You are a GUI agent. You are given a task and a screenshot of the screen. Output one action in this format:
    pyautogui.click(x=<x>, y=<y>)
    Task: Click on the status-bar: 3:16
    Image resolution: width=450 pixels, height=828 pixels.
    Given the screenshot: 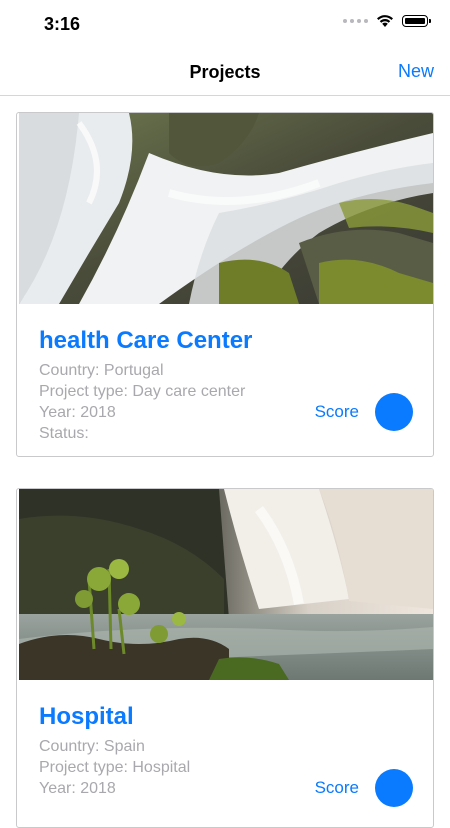 What is the action you would take?
    pyautogui.click(x=225, y=24)
    